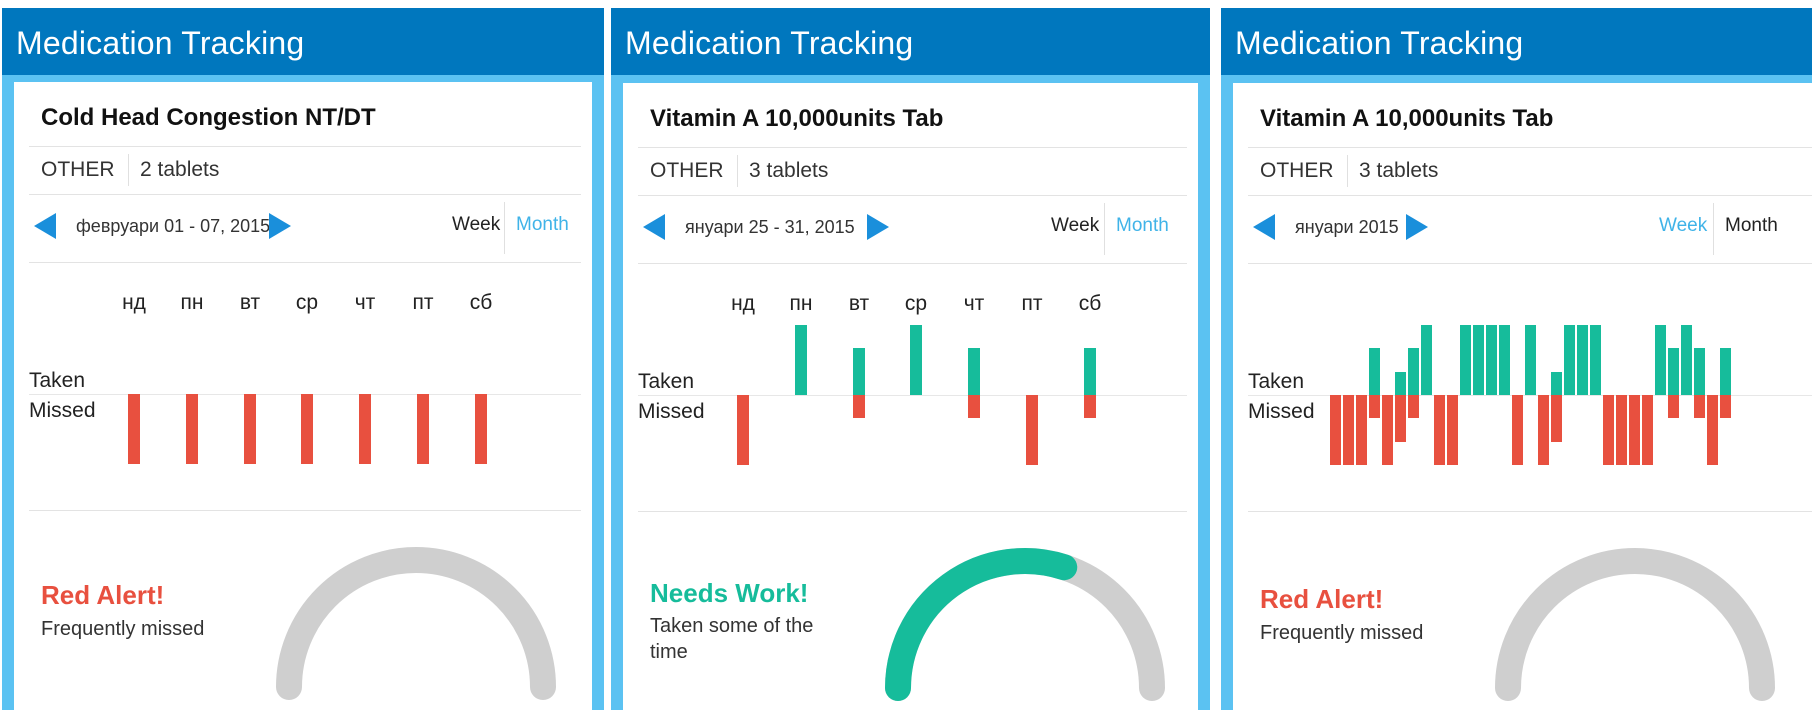  Describe the element at coordinates (729, 593) in the screenshot. I see `status-title: Needs Work!` at that location.